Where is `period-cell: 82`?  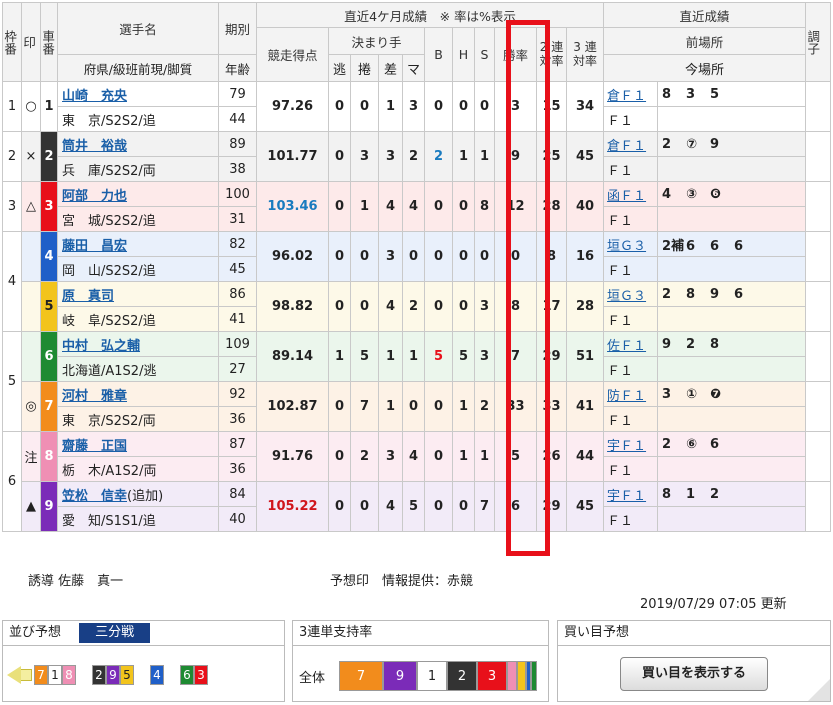 period-cell: 82 is located at coordinates (237, 244).